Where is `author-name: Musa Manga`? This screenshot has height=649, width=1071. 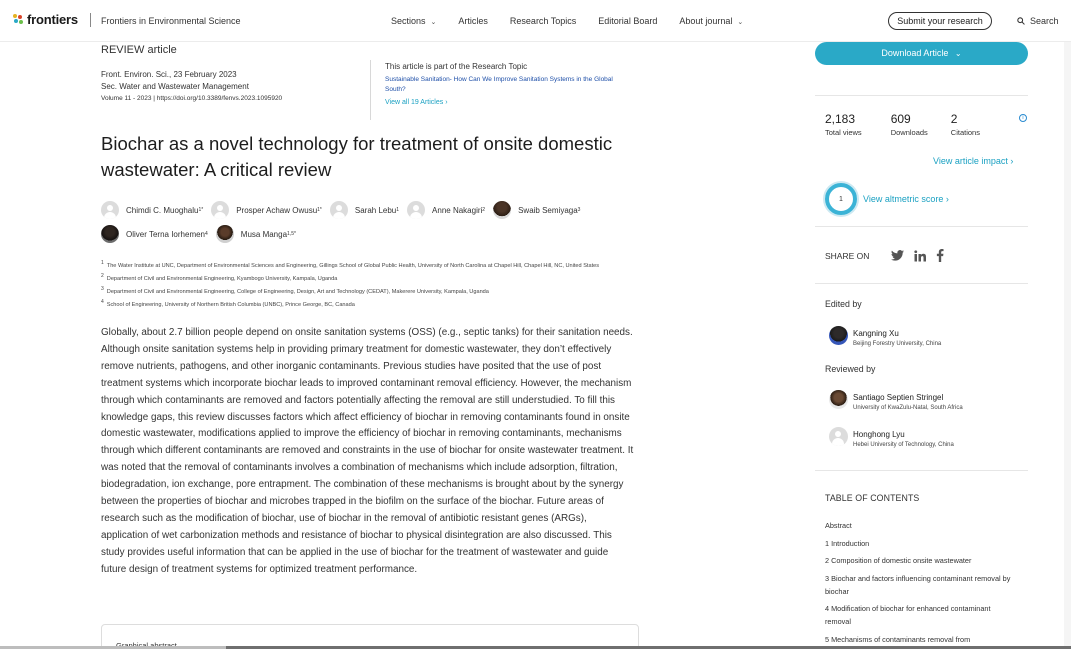
author-name: Musa Manga is located at coordinates (264, 234).